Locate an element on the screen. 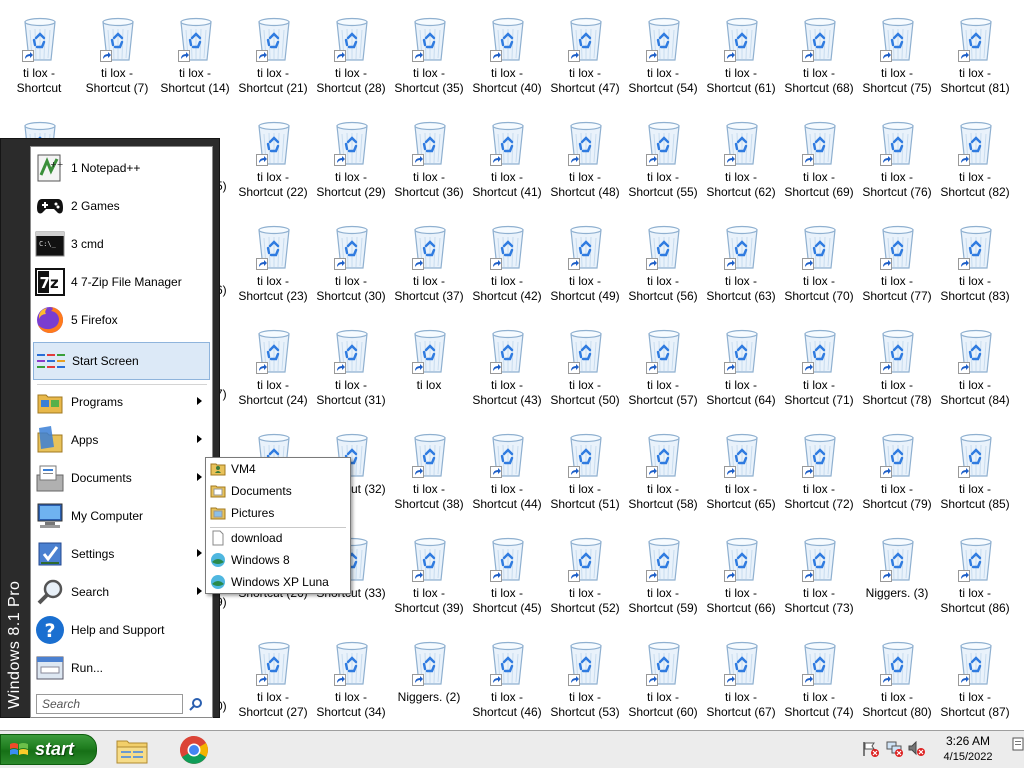 The image size is (1024, 768). desktop-shortcut: ti lox - Shortcut (41) is located at coordinates (507, 164).